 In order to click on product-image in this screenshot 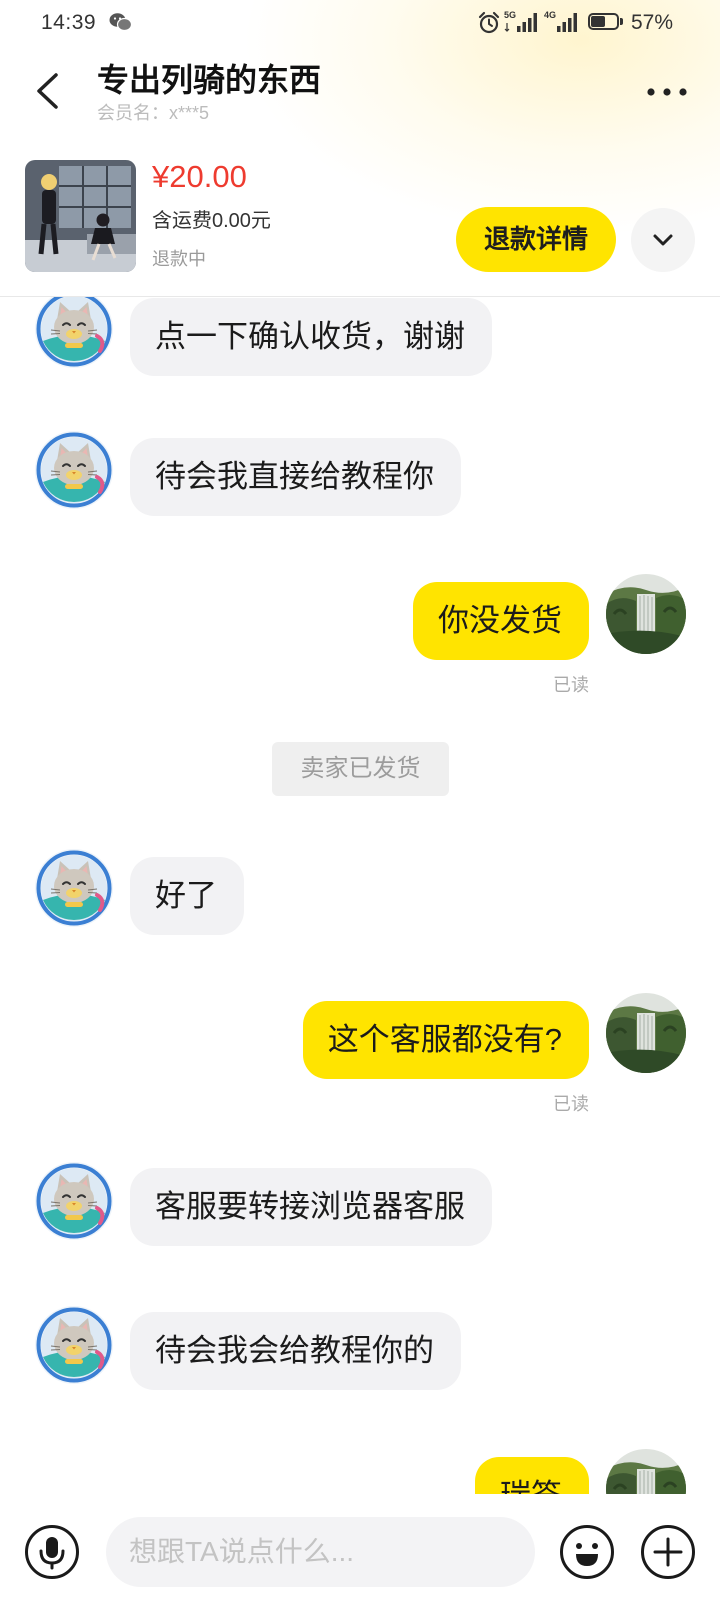, I will do `click(80, 216)`.